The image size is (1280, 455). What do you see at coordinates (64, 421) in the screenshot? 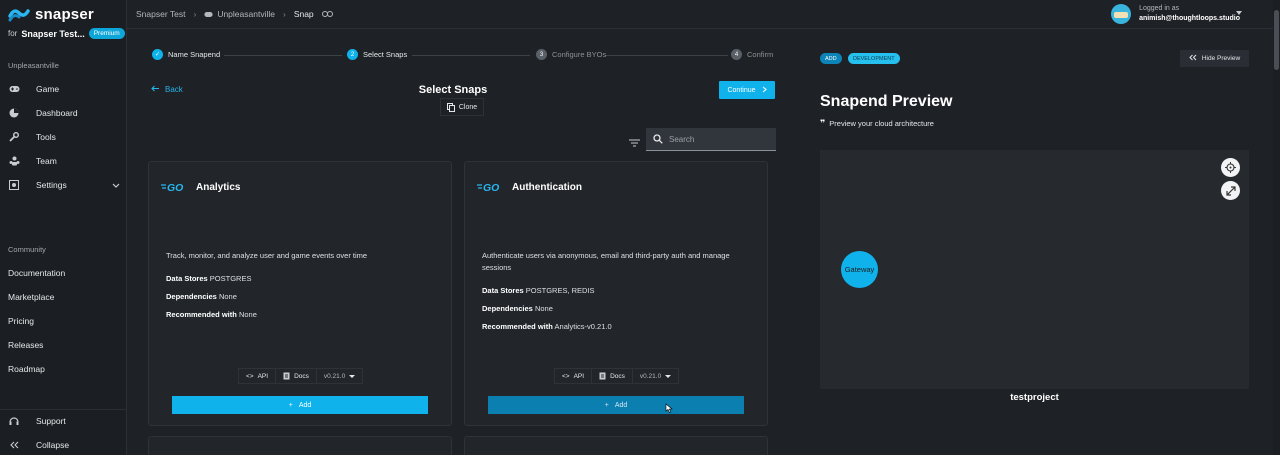
I see `support-button: Support` at bounding box center [64, 421].